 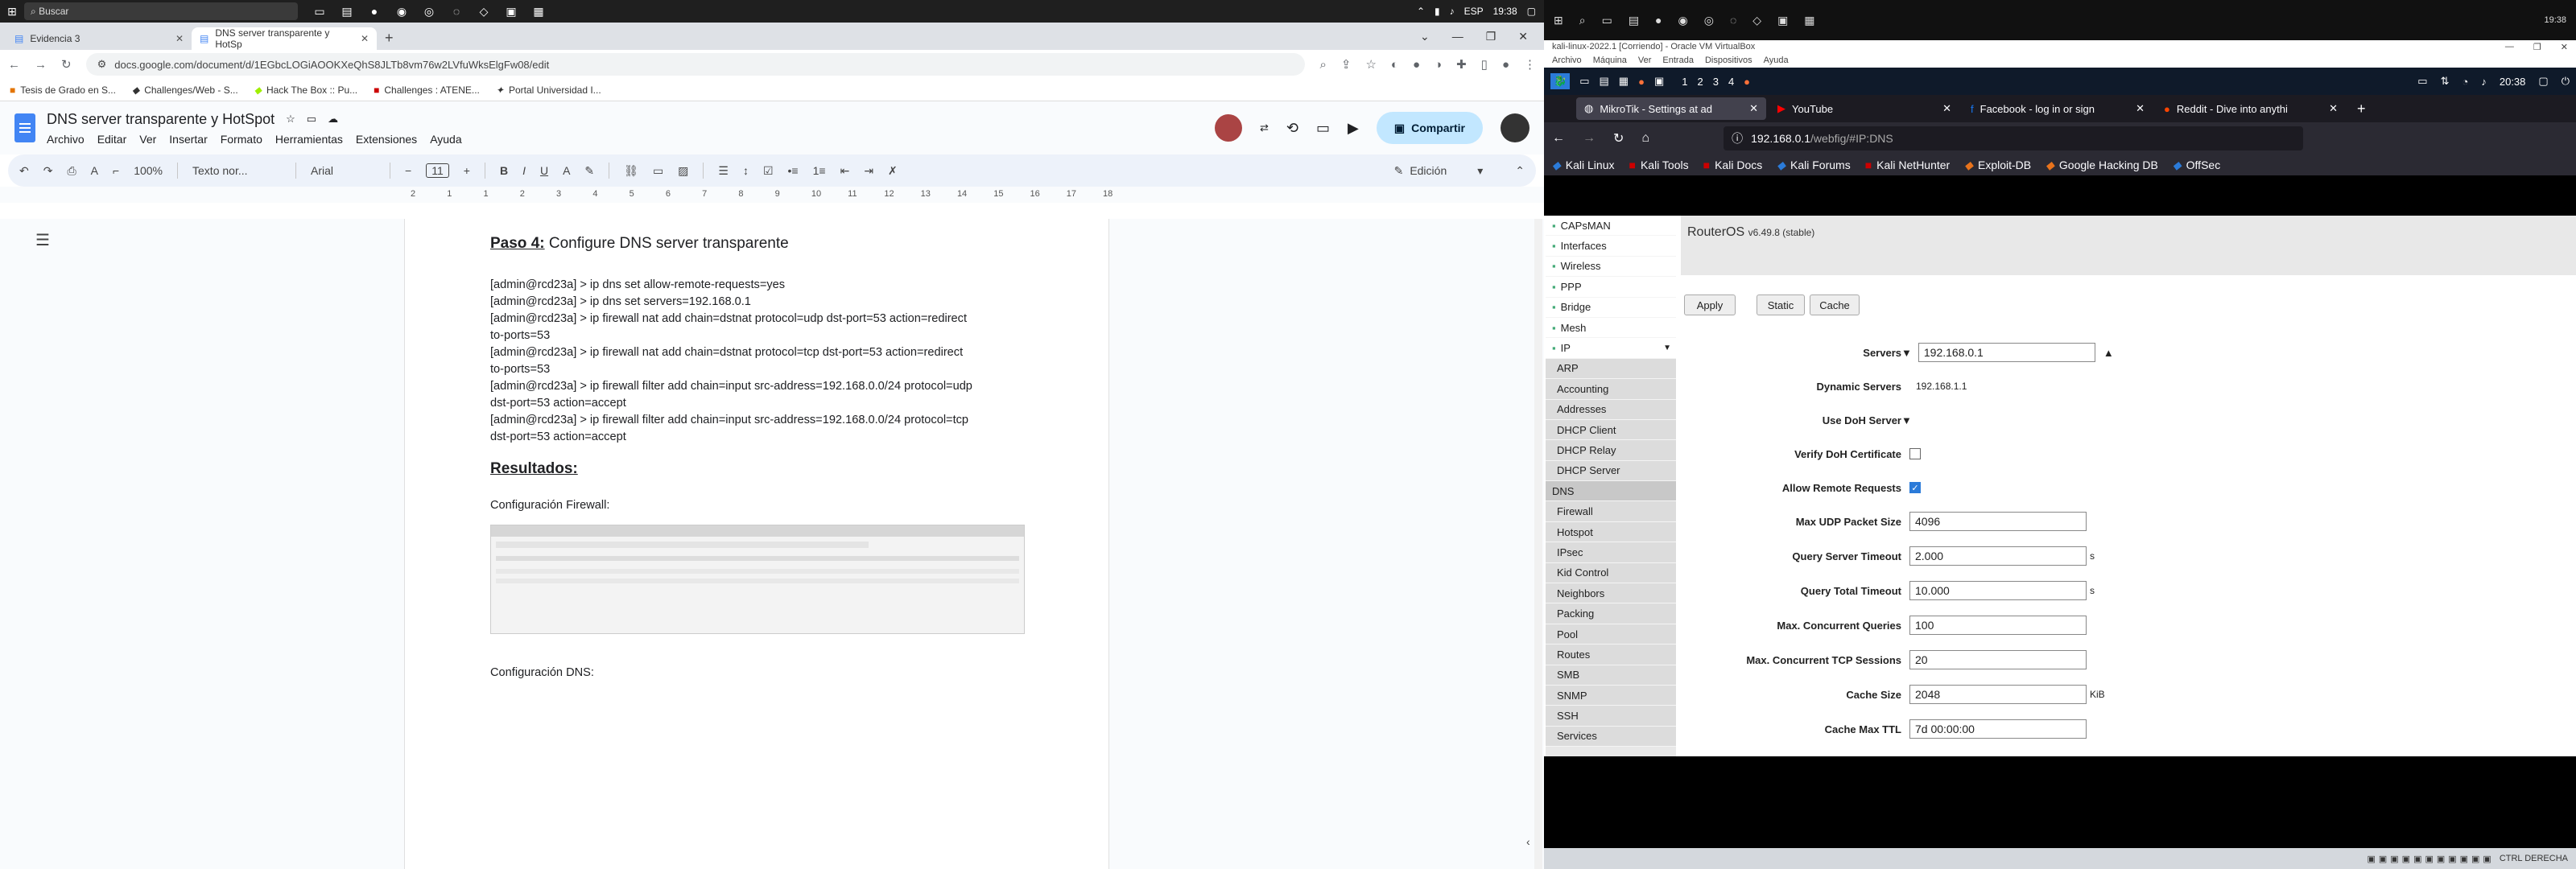 What do you see at coordinates (1607, 20) in the screenshot?
I see `task-view-icon: ▭` at bounding box center [1607, 20].